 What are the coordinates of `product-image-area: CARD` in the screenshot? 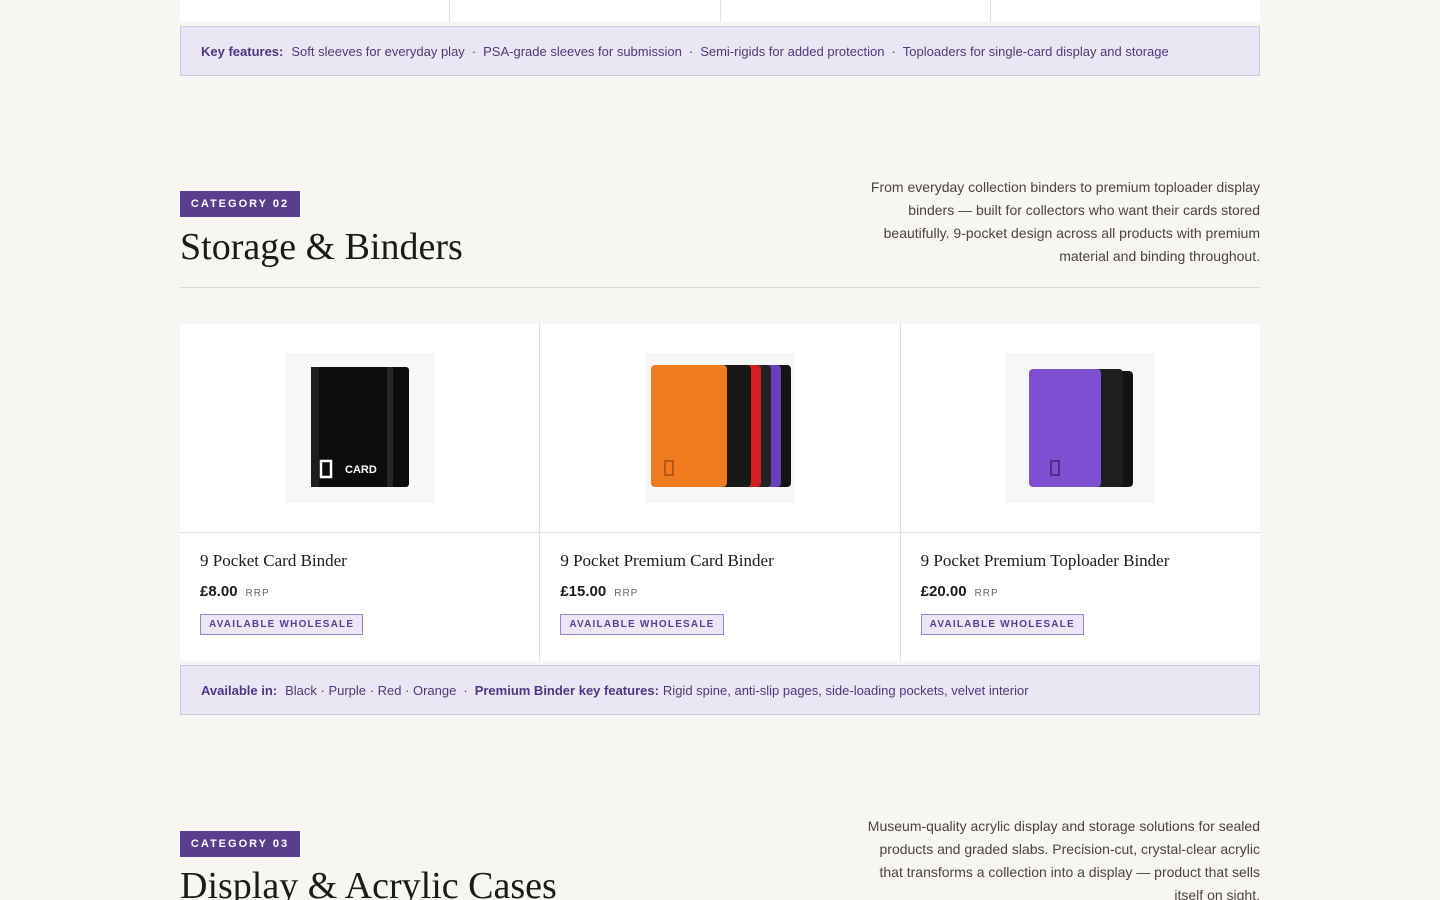 It's located at (360, 428).